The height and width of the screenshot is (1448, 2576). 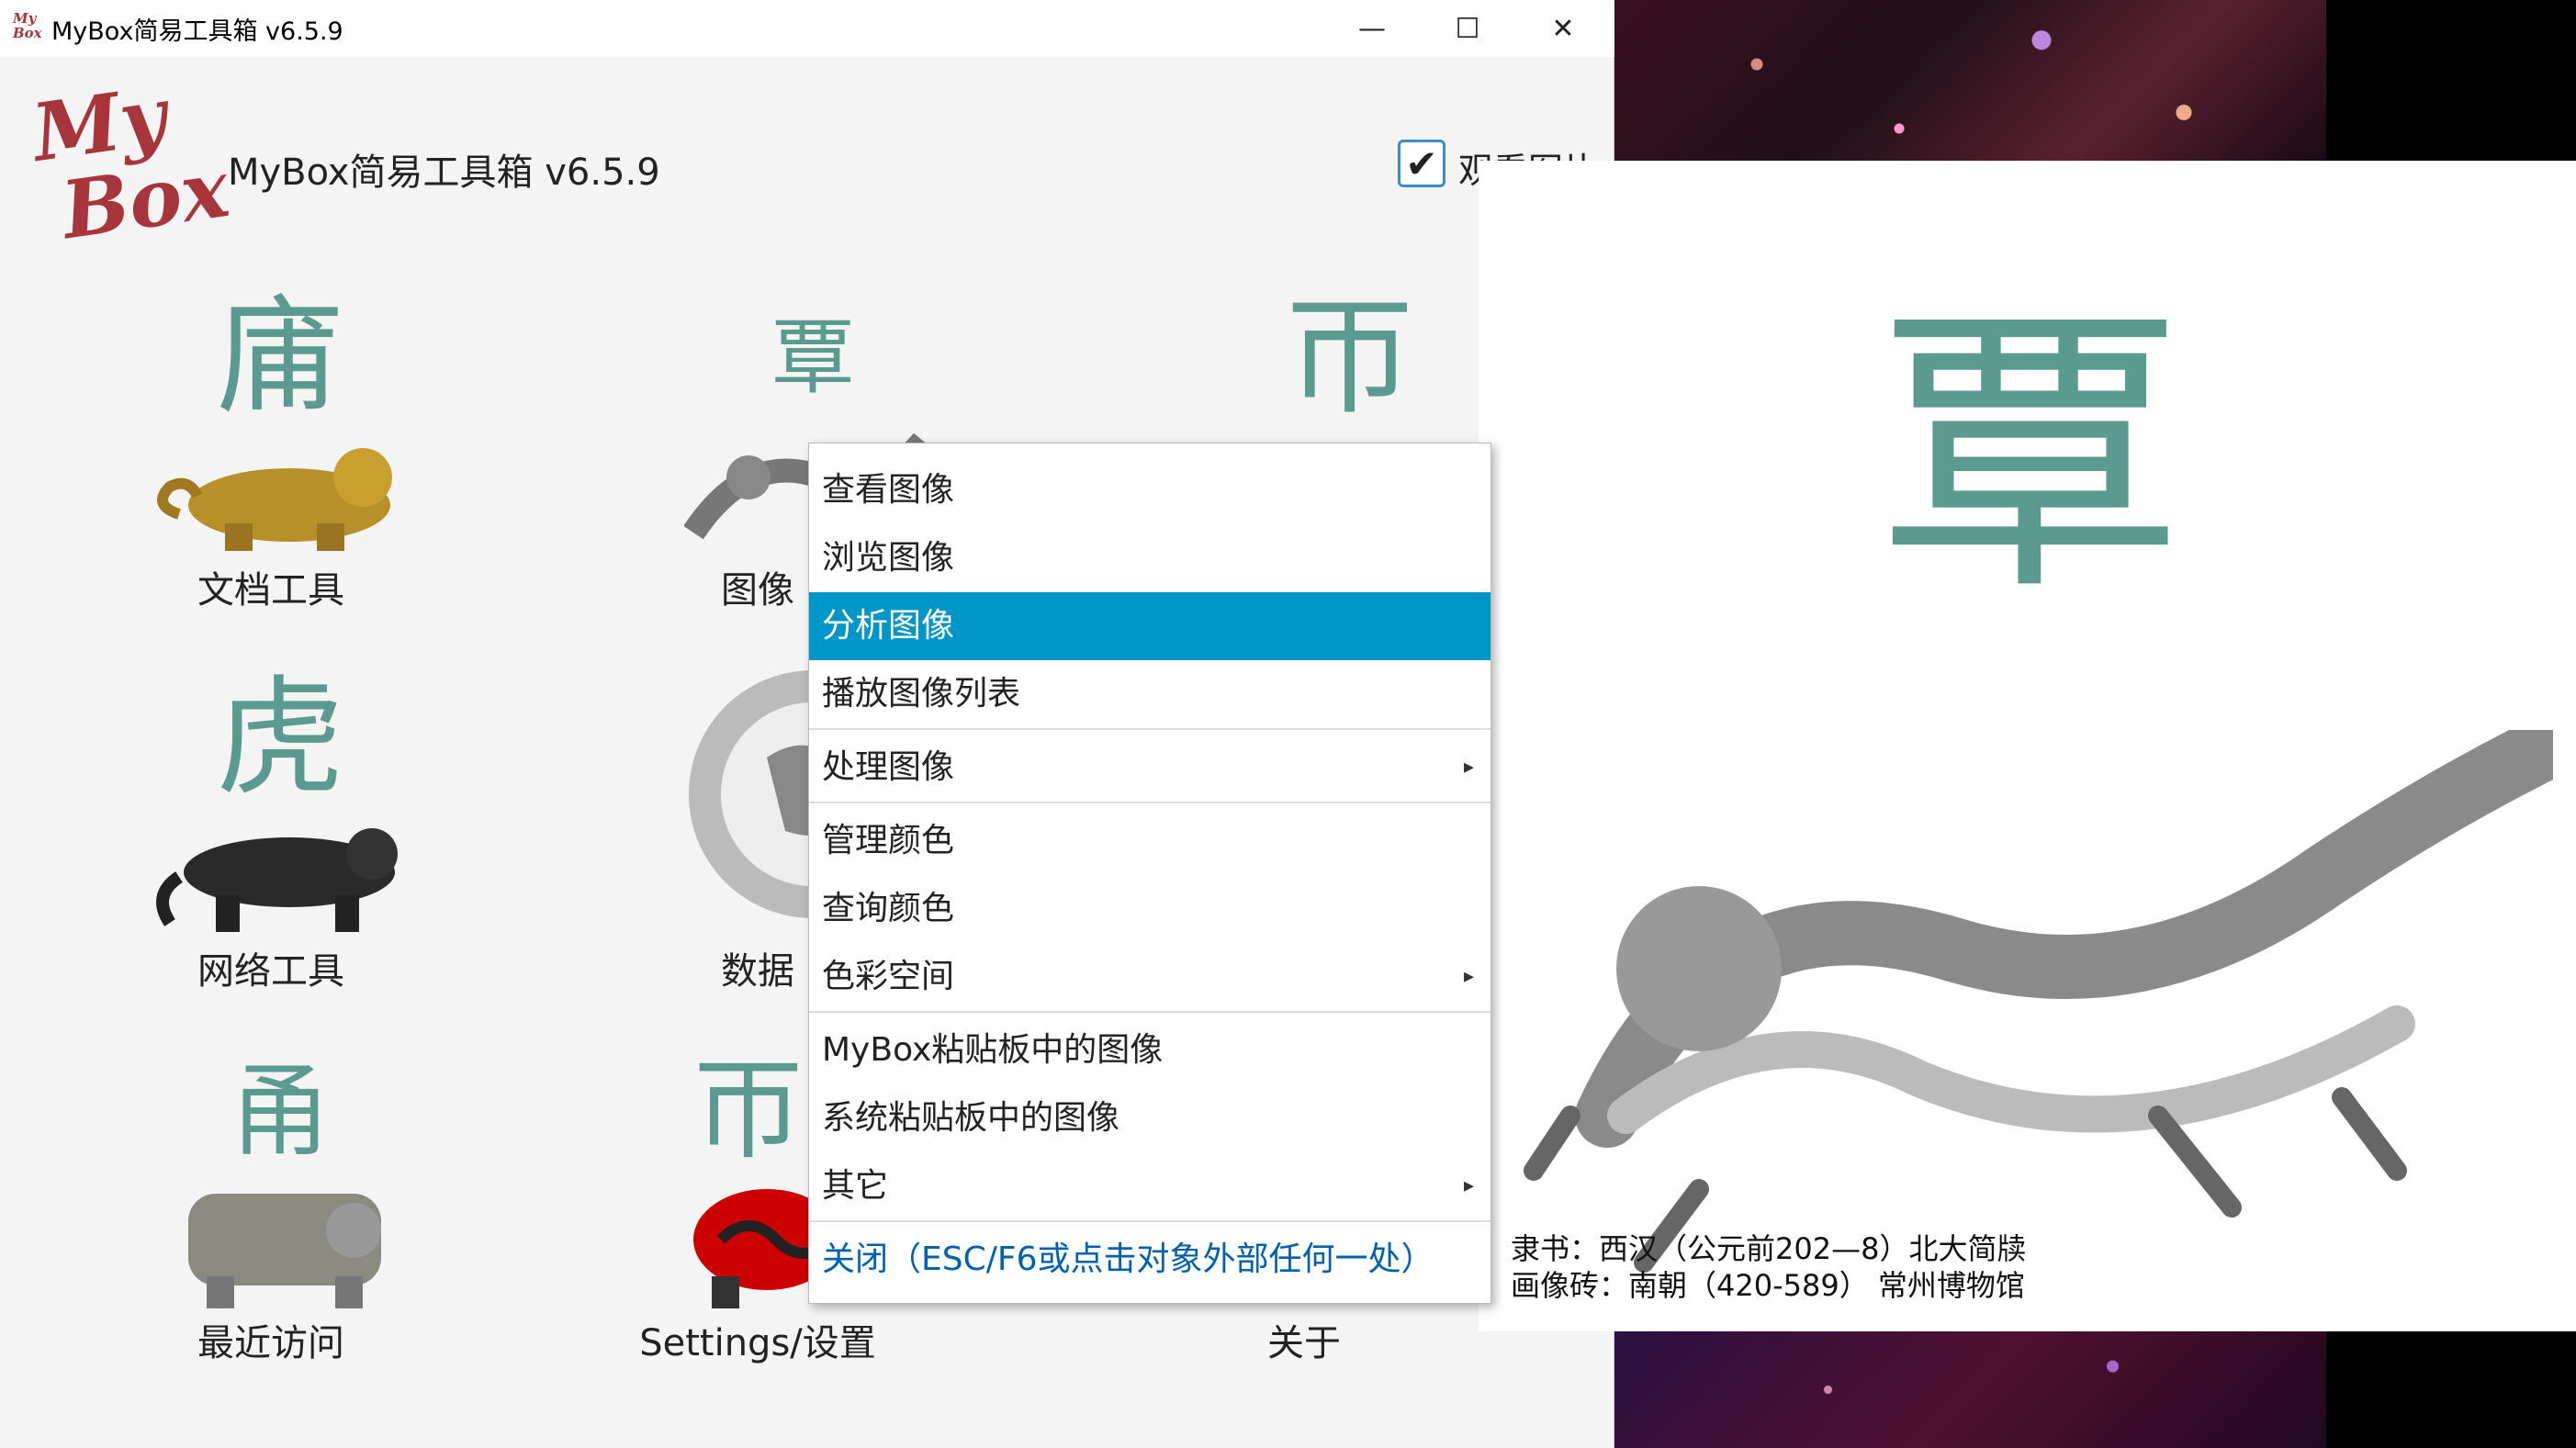 What do you see at coordinates (270, 590) in the screenshot?
I see `tile-label: 文档工具` at bounding box center [270, 590].